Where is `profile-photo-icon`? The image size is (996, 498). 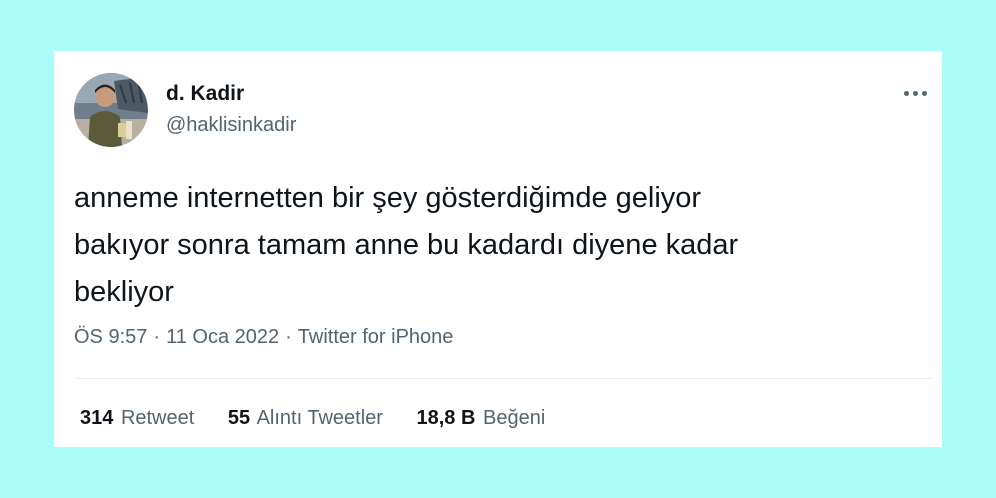 profile-photo-icon is located at coordinates (111, 110).